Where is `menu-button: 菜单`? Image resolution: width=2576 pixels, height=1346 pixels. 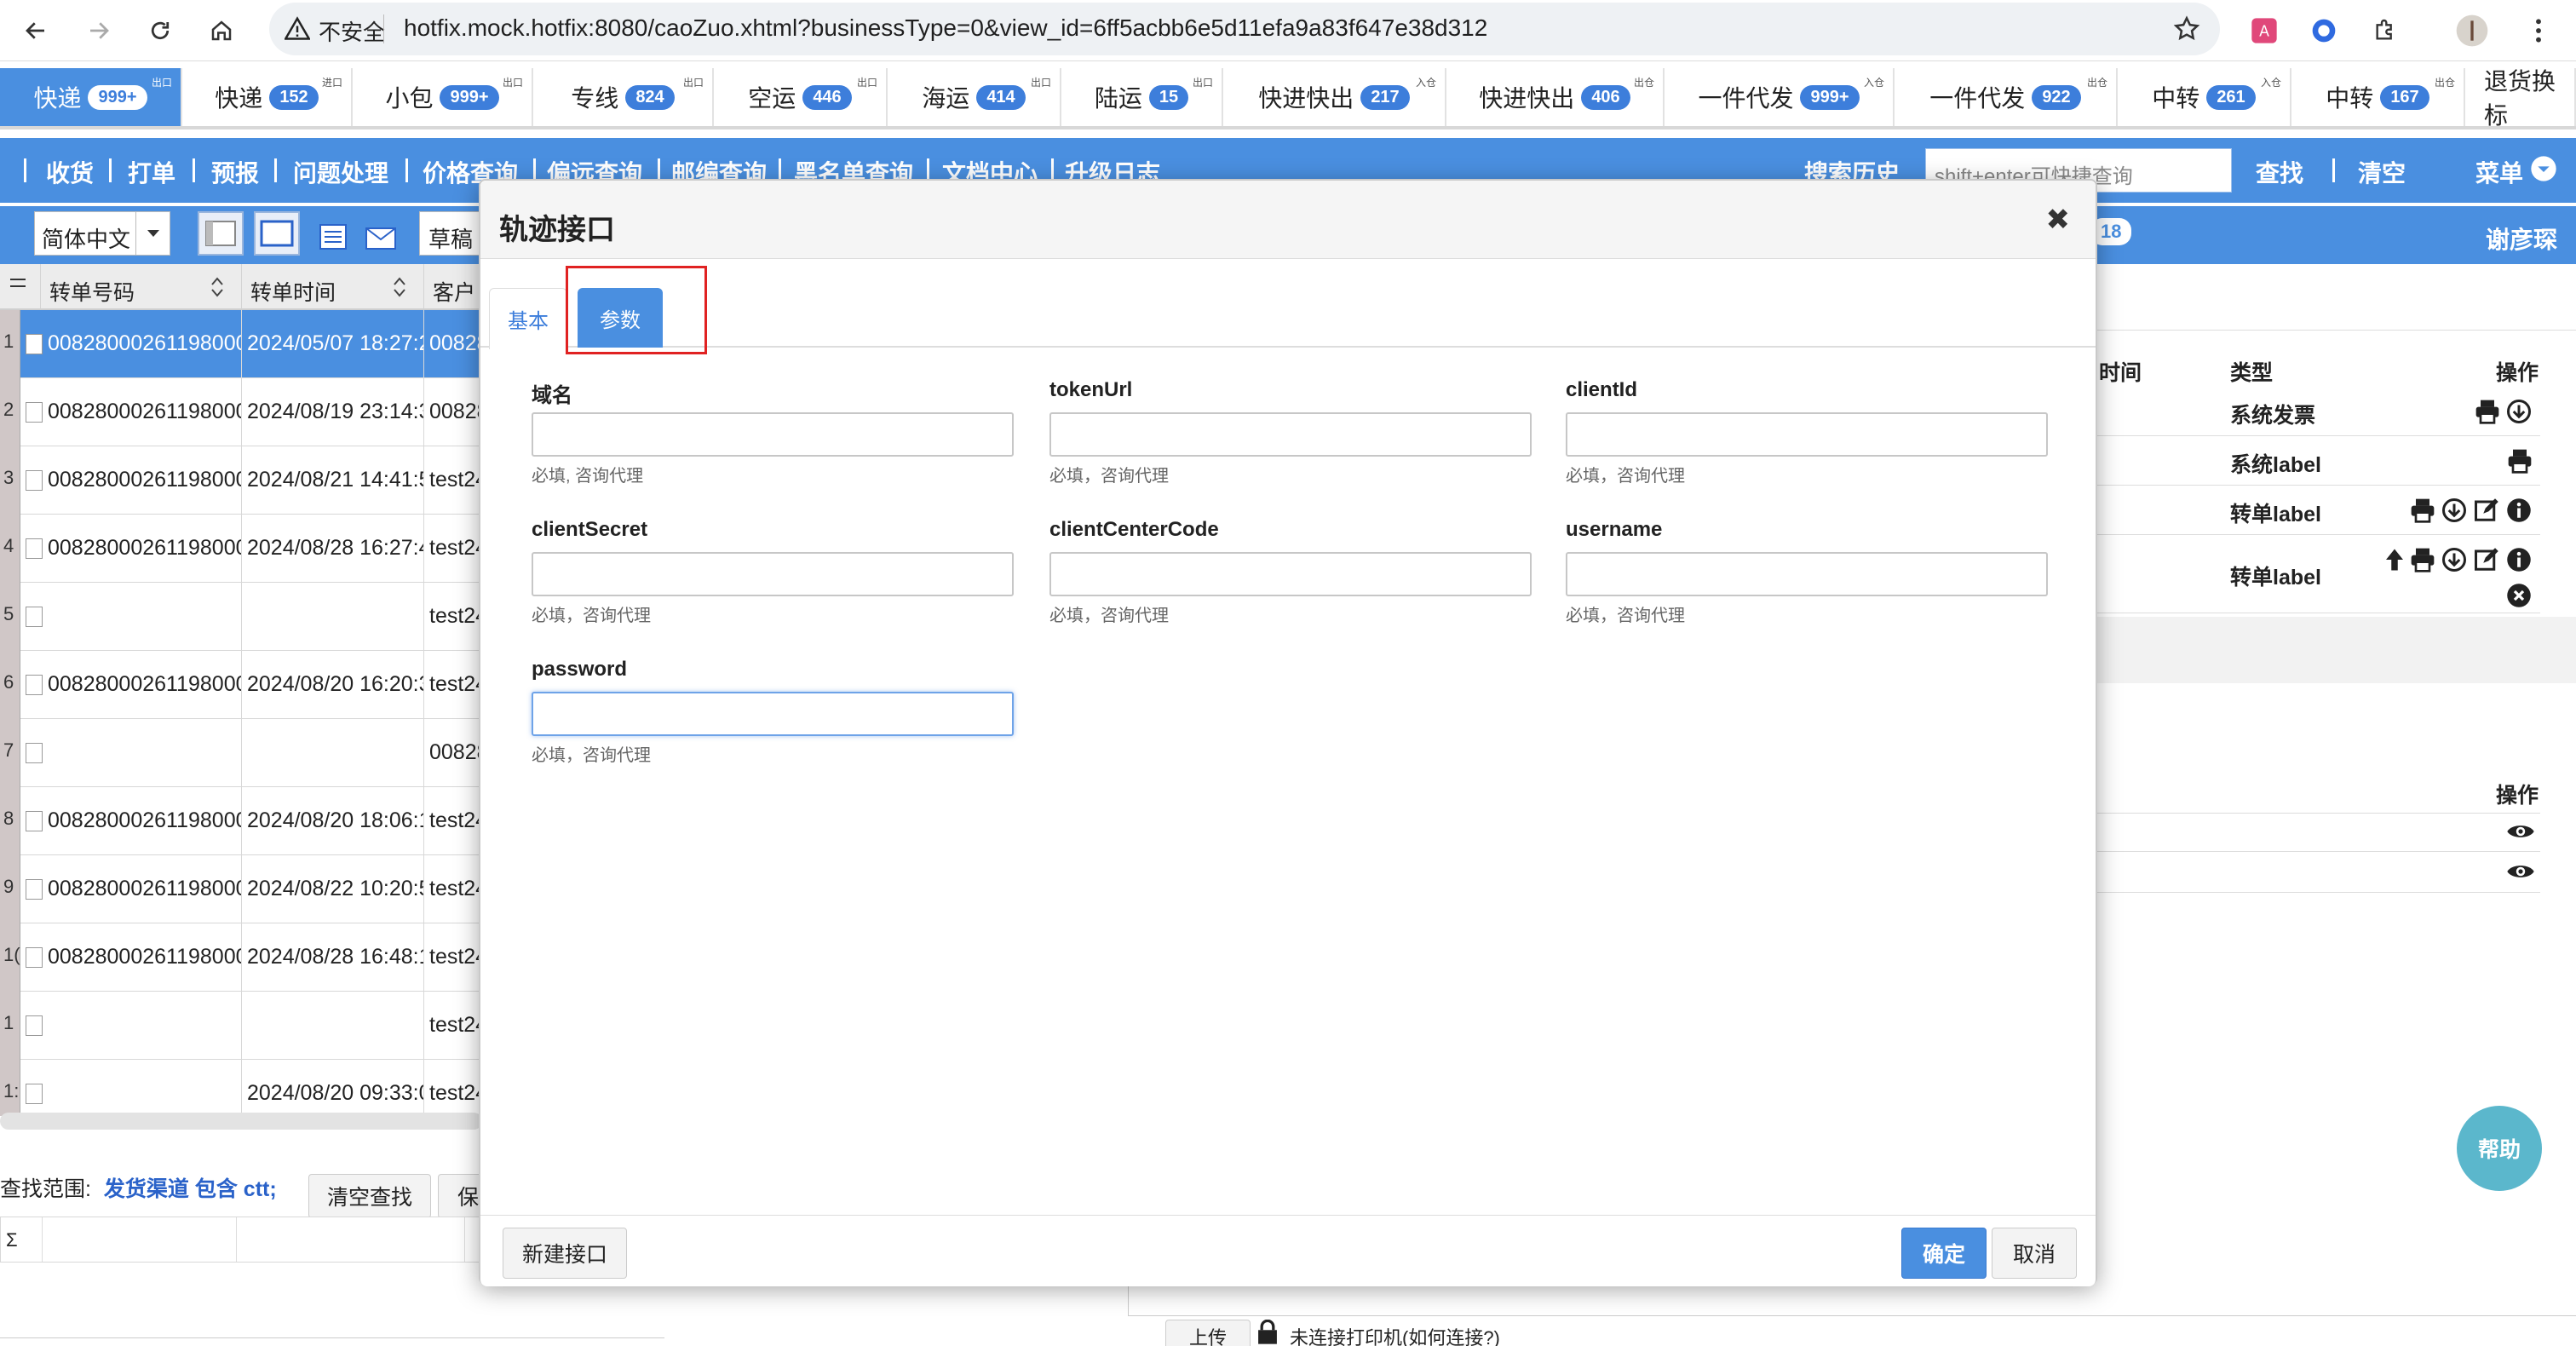 menu-button: 菜单 is located at coordinates (2499, 172).